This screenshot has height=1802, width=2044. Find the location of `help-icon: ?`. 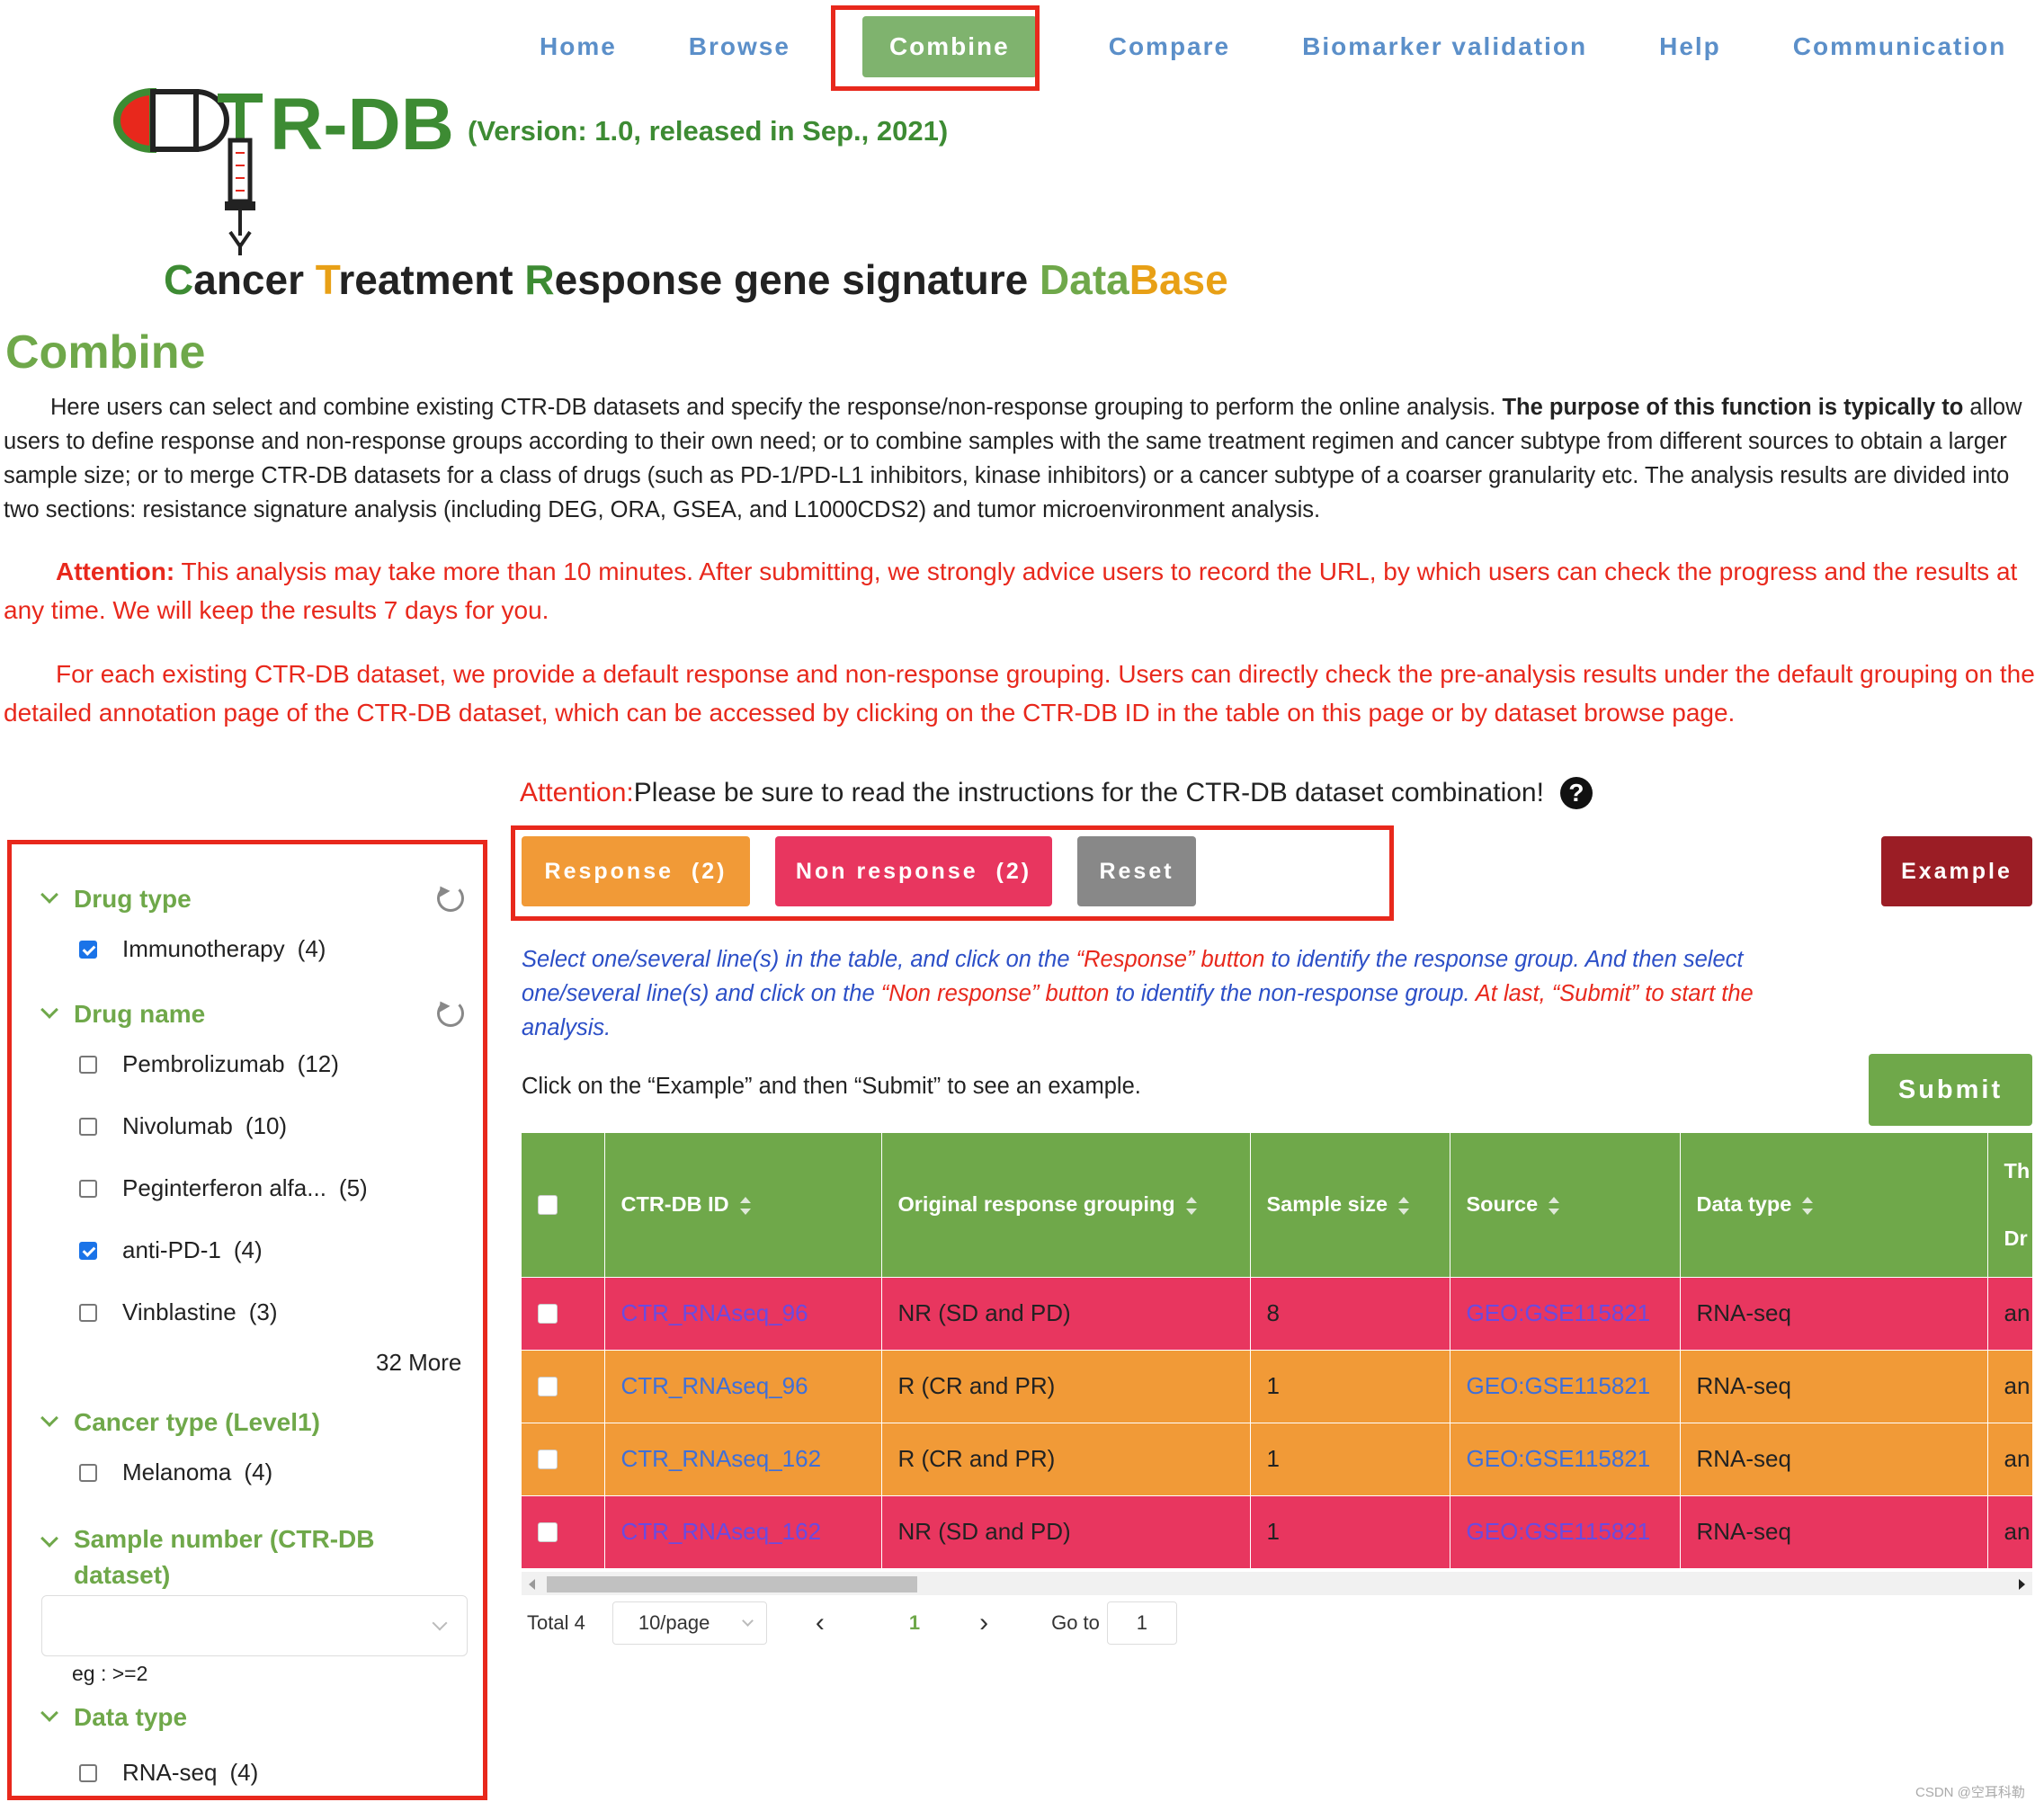

help-icon: ? is located at coordinates (1576, 793).